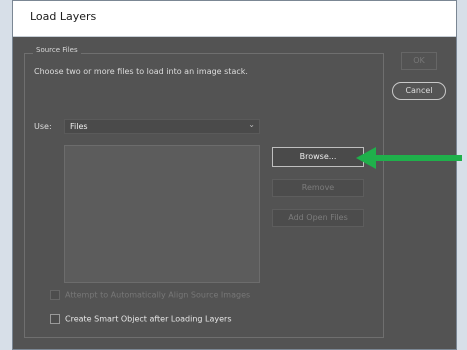 The height and width of the screenshot is (350, 467). Describe the element at coordinates (251, 124) in the screenshot. I see `chevron-down-icon: ⌄` at that location.